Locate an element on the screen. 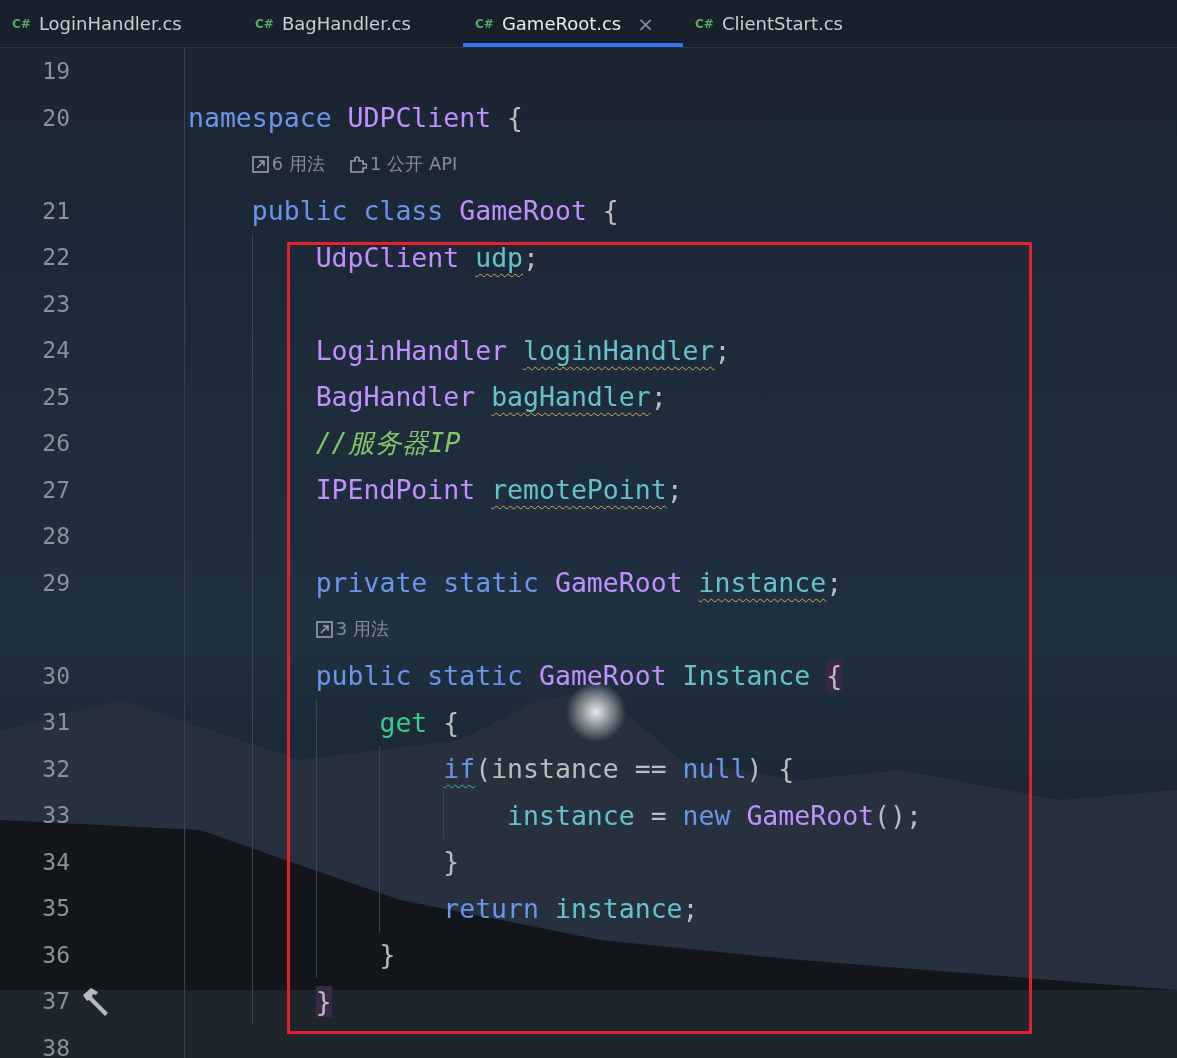 Image resolution: width=1177 pixels, height=1058 pixels. code-token: GameRoot(); is located at coordinates (834, 815).